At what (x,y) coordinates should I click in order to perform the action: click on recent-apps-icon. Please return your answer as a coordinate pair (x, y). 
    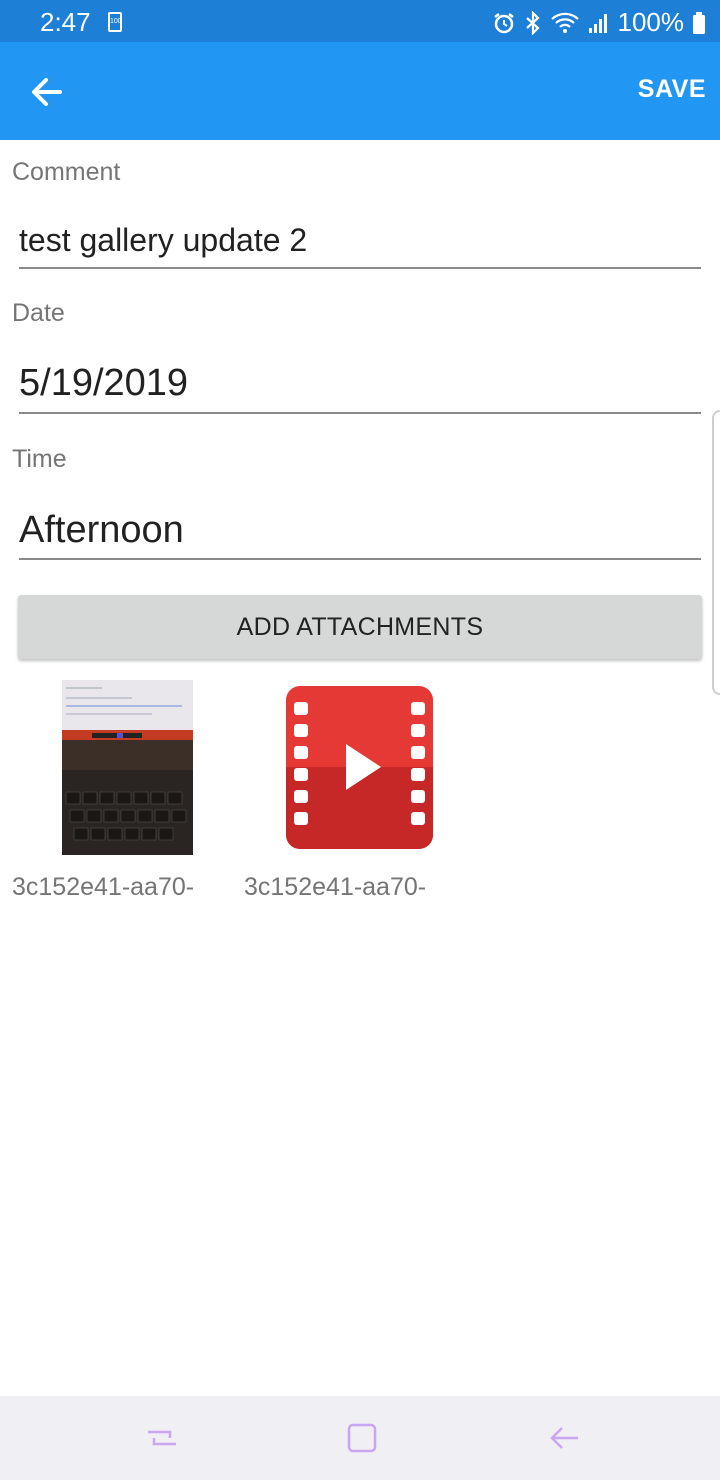
    Looking at the image, I should click on (162, 1438).